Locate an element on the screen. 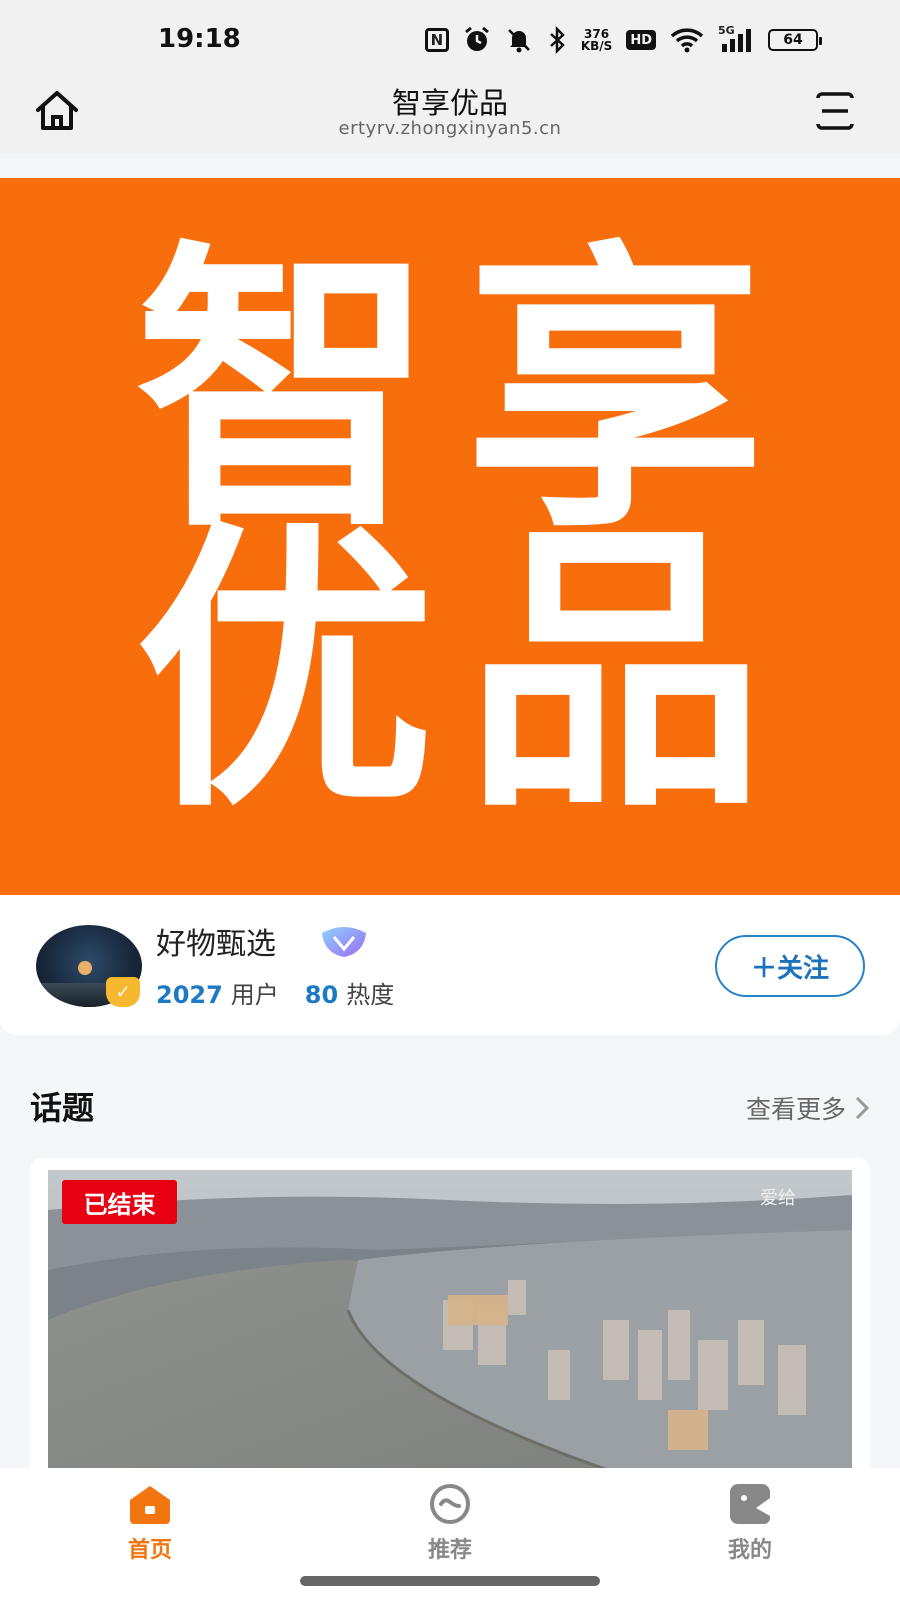  home-indicator is located at coordinates (450, 1581).